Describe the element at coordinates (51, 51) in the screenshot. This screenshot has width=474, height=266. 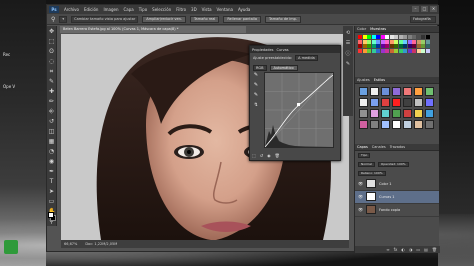
I see `lasso-icon: ʘ` at that location.